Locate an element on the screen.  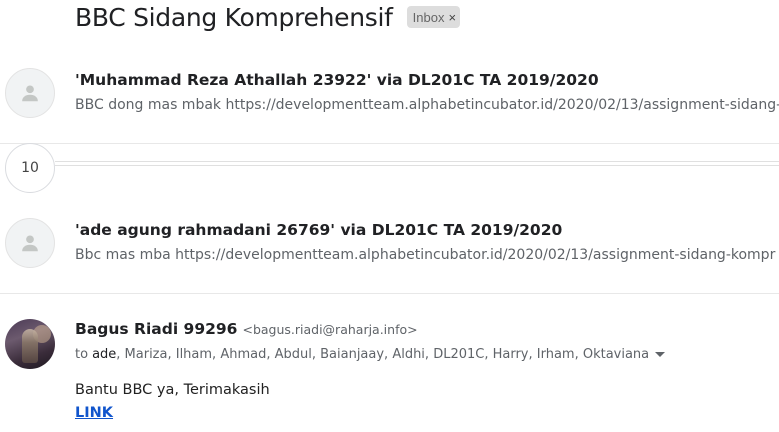
thread-header: BBC Sidang Komprehensif Inbox × is located at coordinates (268, 17).